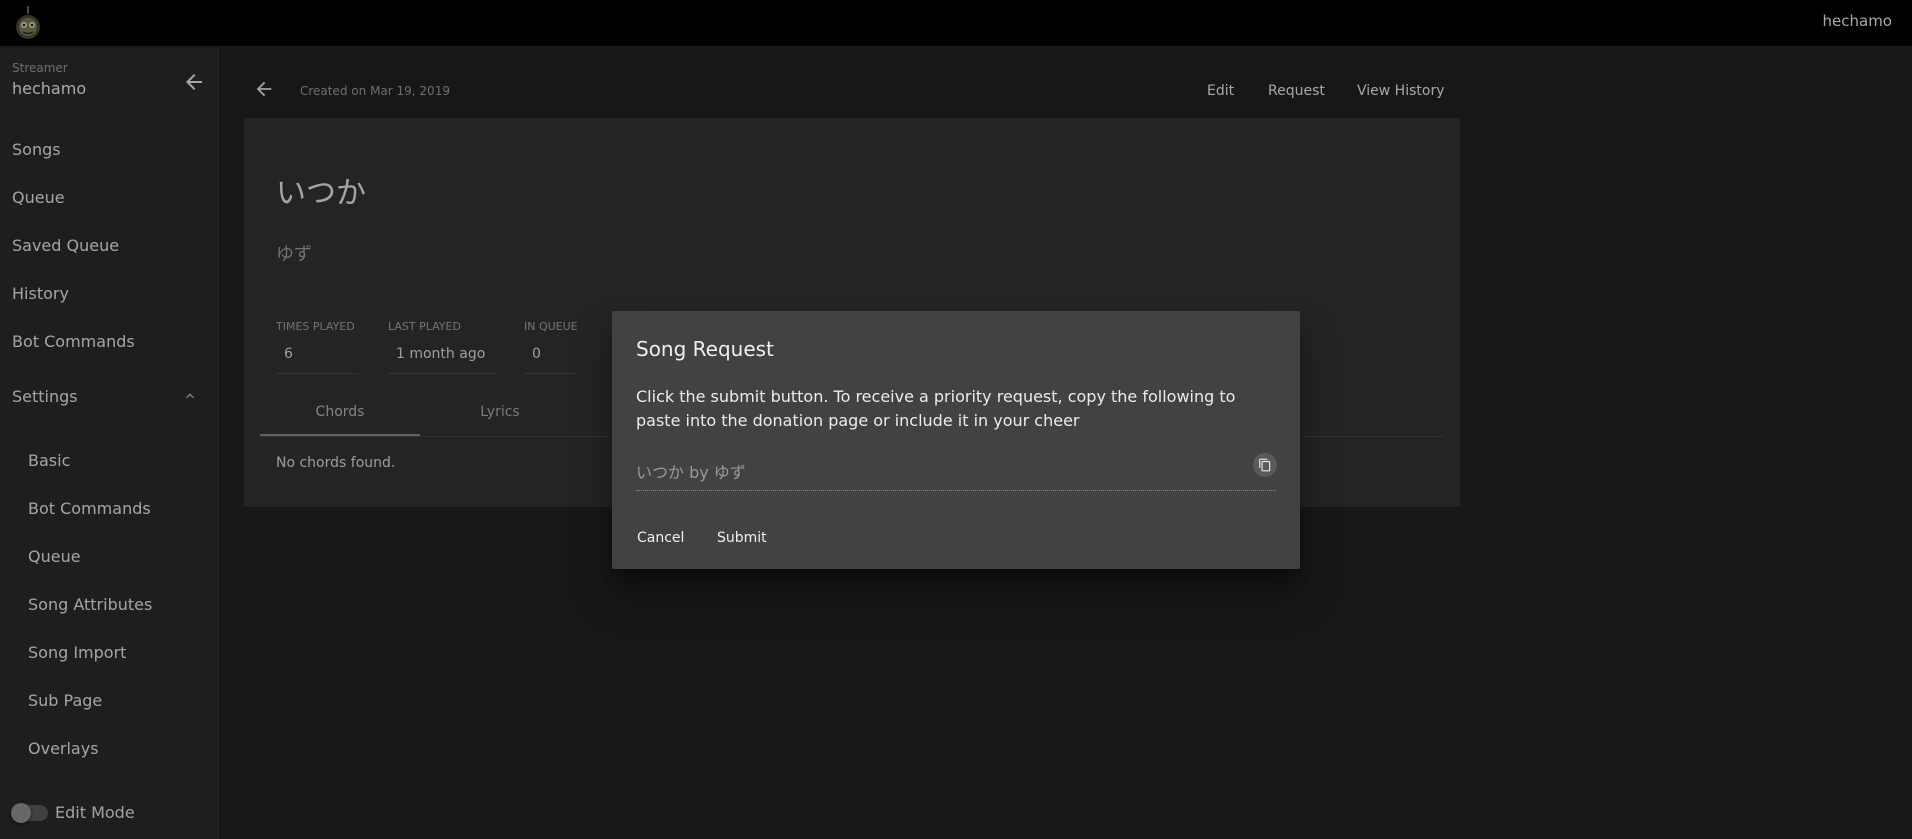 This screenshot has width=1912, height=839. Describe the element at coordinates (956, 471) in the screenshot. I see `copy-text-field` at that location.